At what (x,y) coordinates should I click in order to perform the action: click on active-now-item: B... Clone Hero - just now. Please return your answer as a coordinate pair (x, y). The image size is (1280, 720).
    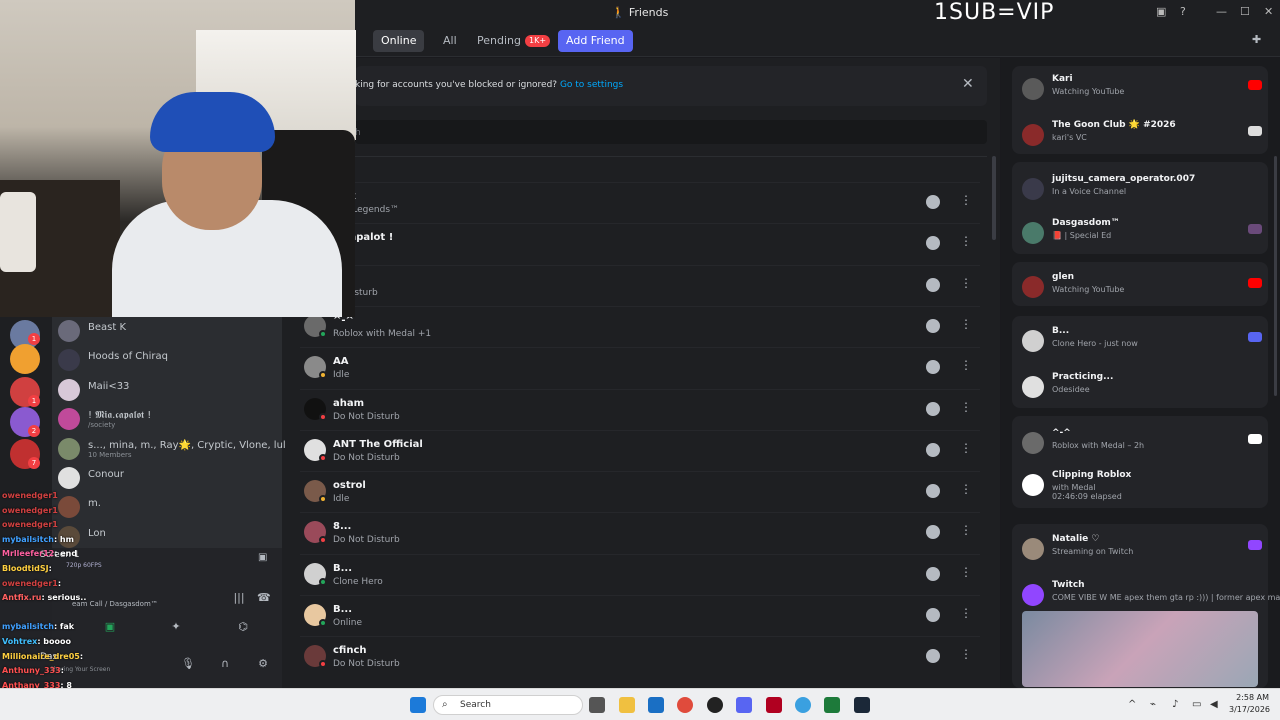
    Looking at the image, I should click on (1142, 341).